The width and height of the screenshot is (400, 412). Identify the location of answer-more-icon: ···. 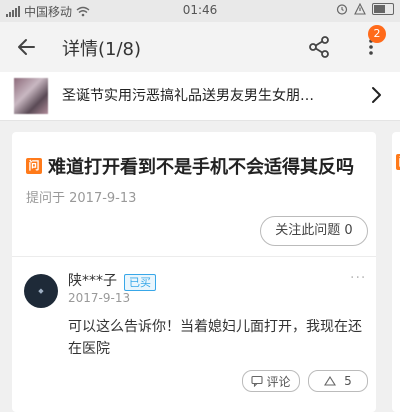
(358, 278).